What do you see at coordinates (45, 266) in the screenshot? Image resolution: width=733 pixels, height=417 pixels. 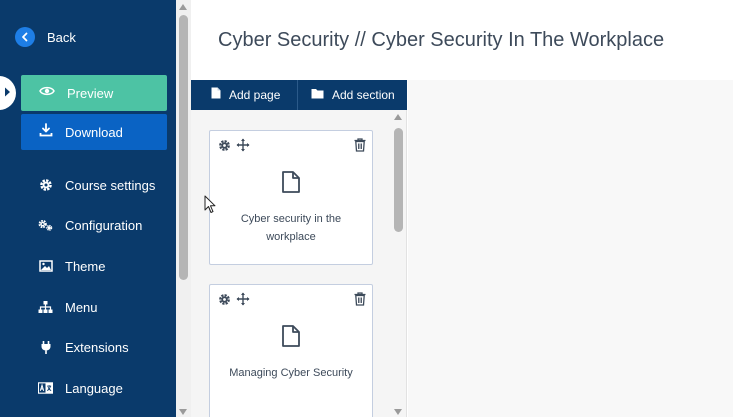 I see `image-icon` at bounding box center [45, 266].